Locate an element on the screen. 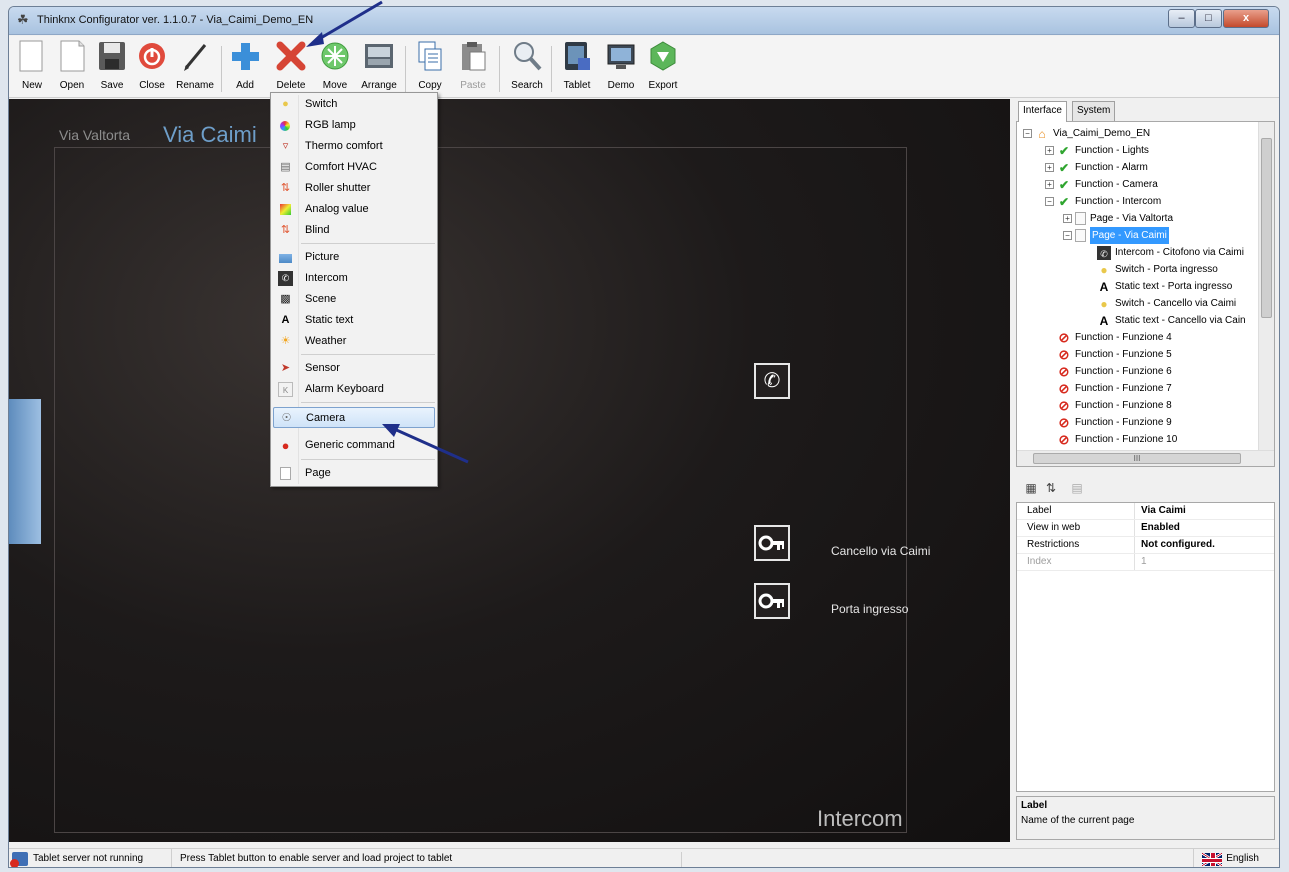 This screenshot has height=872, width=1289. menu-item-weather: ☀ Weather is located at coordinates (354, 341).